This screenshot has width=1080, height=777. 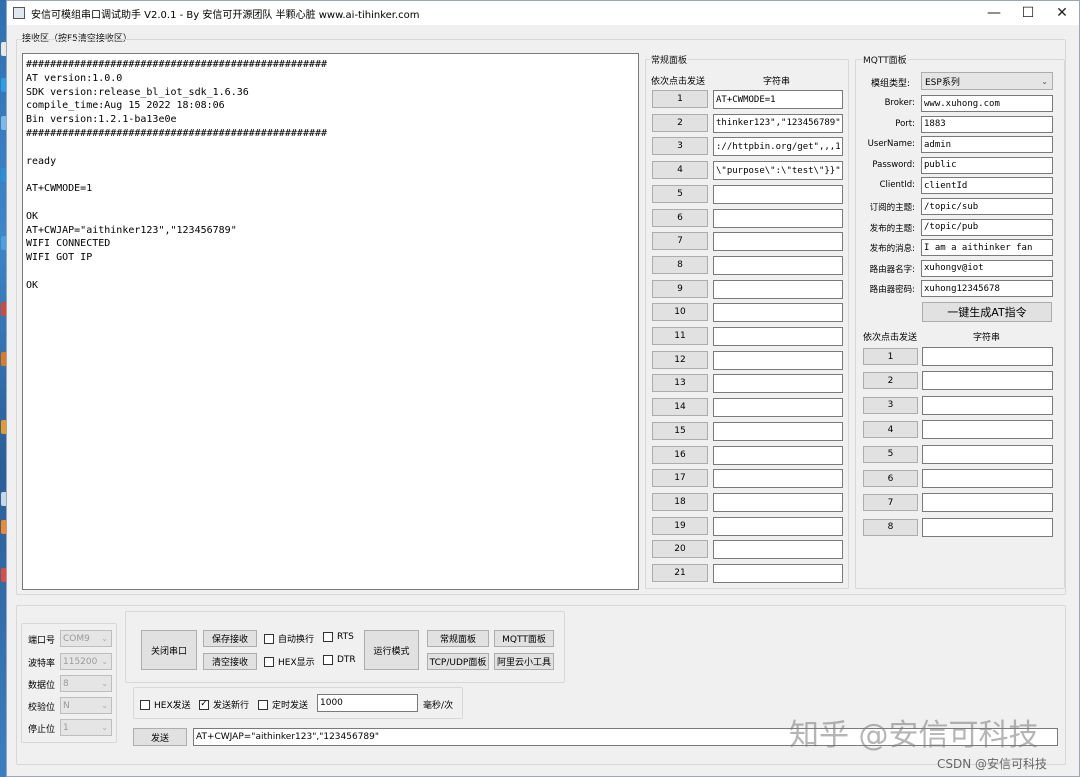 What do you see at coordinates (890, 405) in the screenshot?
I see `mqtt-send-button-3: 3` at bounding box center [890, 405].